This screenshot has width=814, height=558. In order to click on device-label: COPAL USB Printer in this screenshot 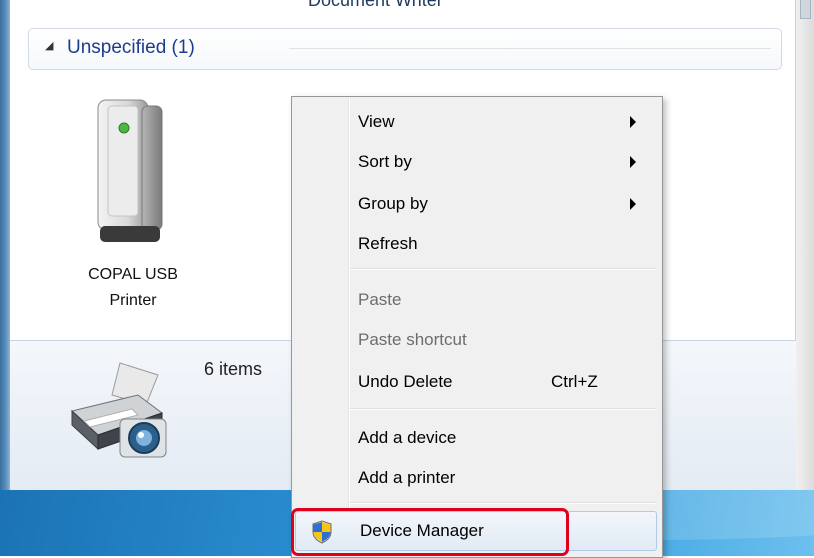, I will do `click(133, 288)`.